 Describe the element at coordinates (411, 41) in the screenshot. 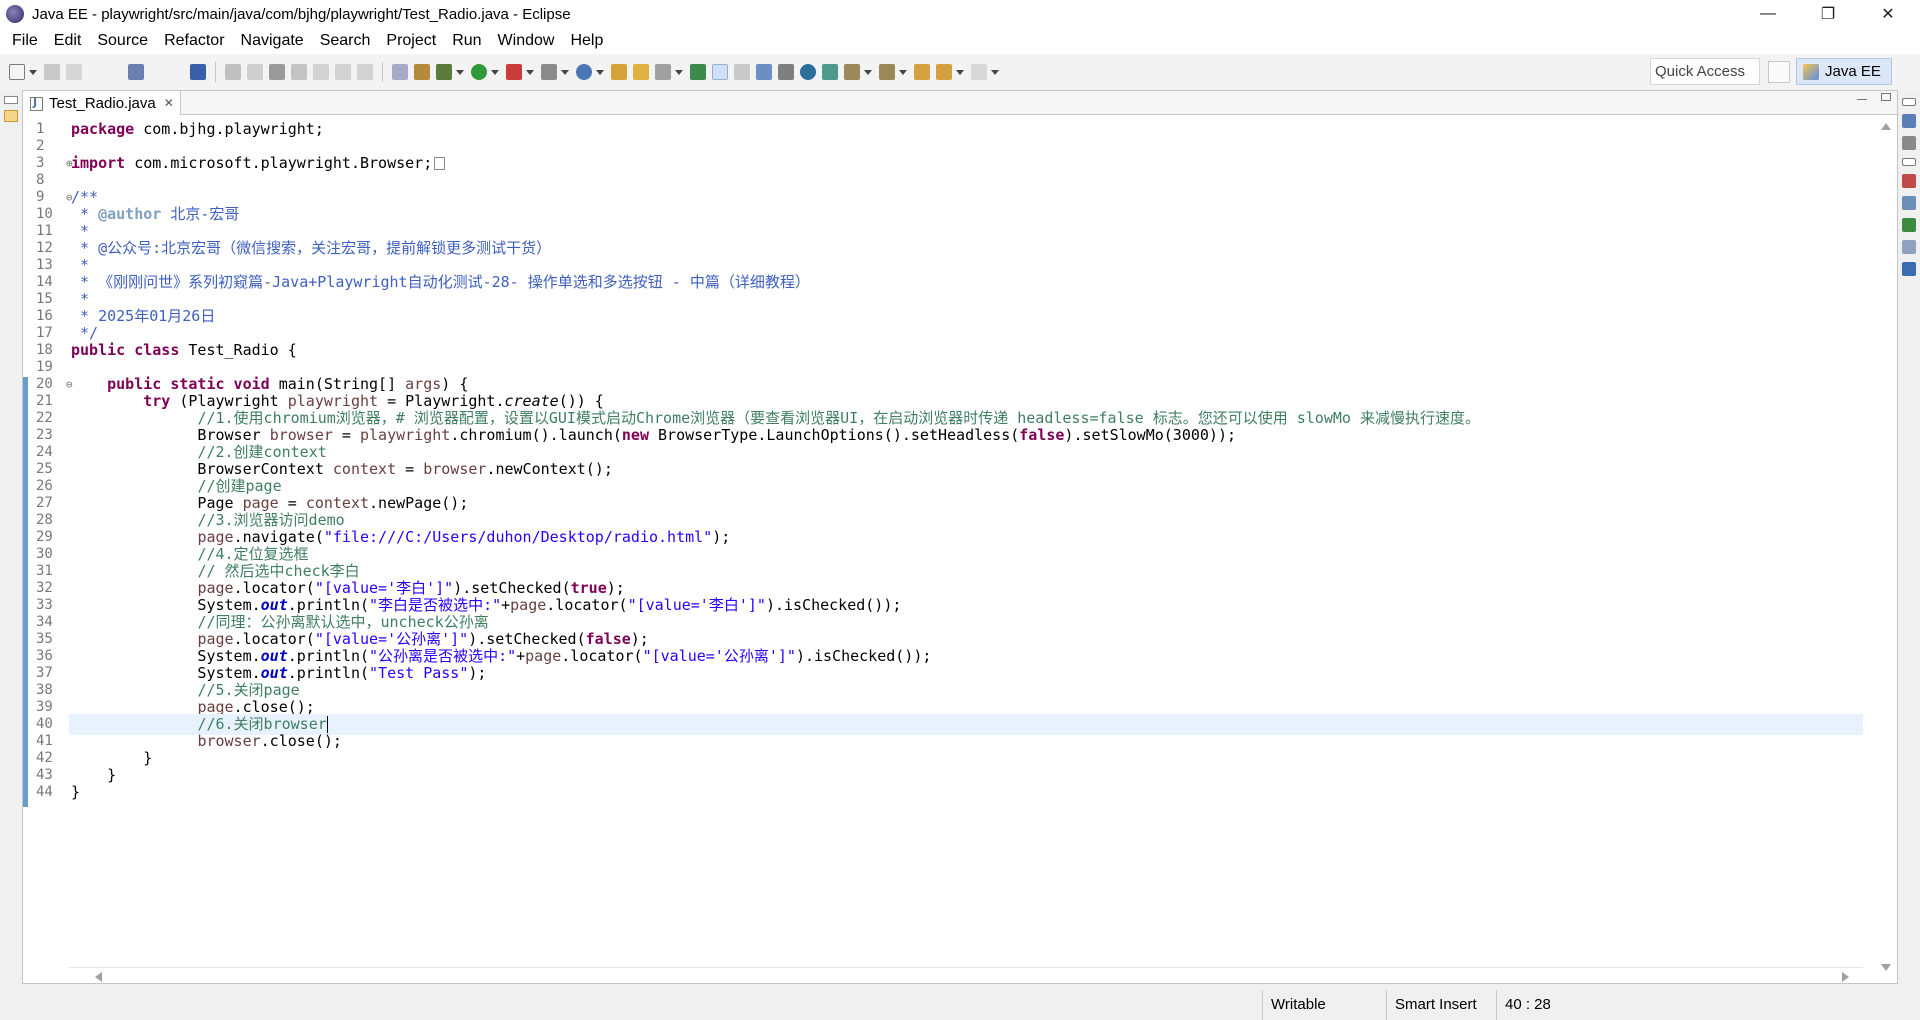

I see `menu-project: Project` at that location.